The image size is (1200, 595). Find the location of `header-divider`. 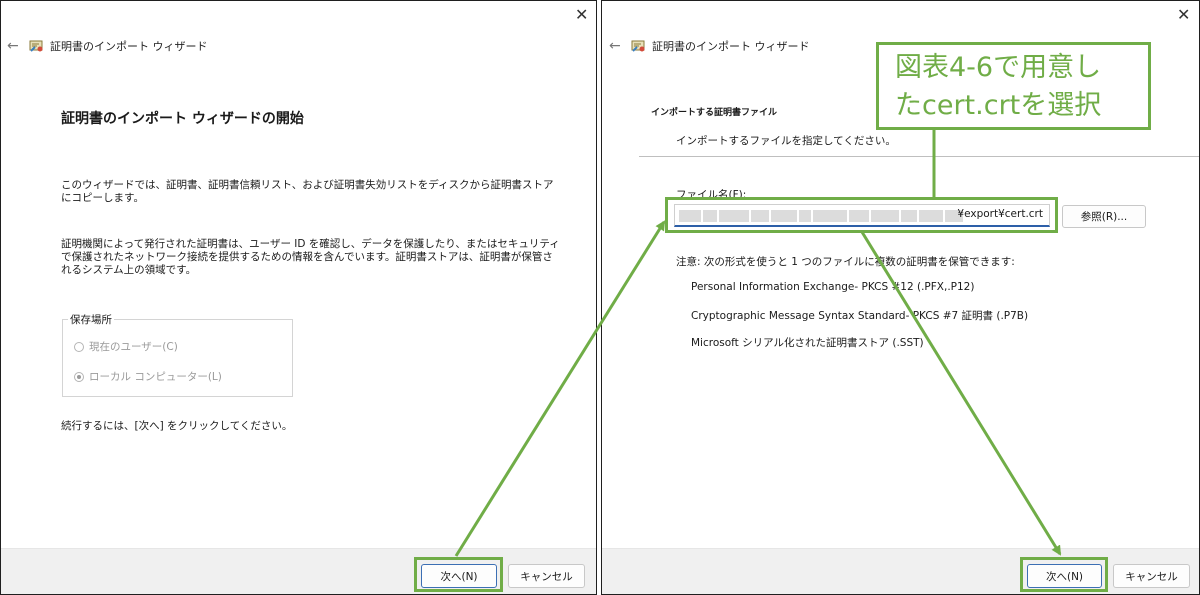

header-divider is located at coordinates (919, 156).